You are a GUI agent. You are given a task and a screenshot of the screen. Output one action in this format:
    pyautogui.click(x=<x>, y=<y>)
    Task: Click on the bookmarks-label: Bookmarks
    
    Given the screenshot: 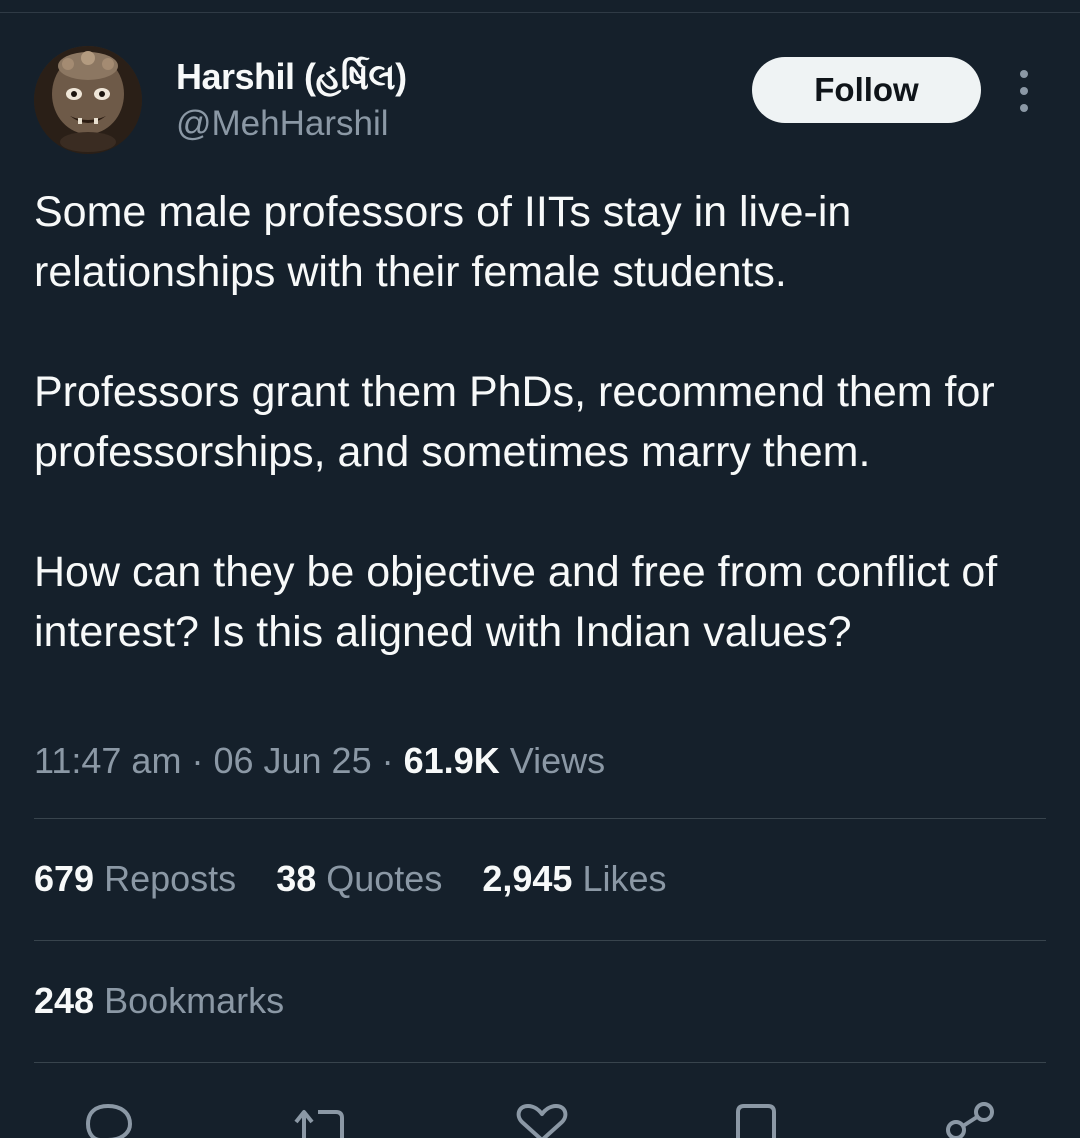 What is the action you would take?
    pyautogui.click(x=194, y=1000)
    